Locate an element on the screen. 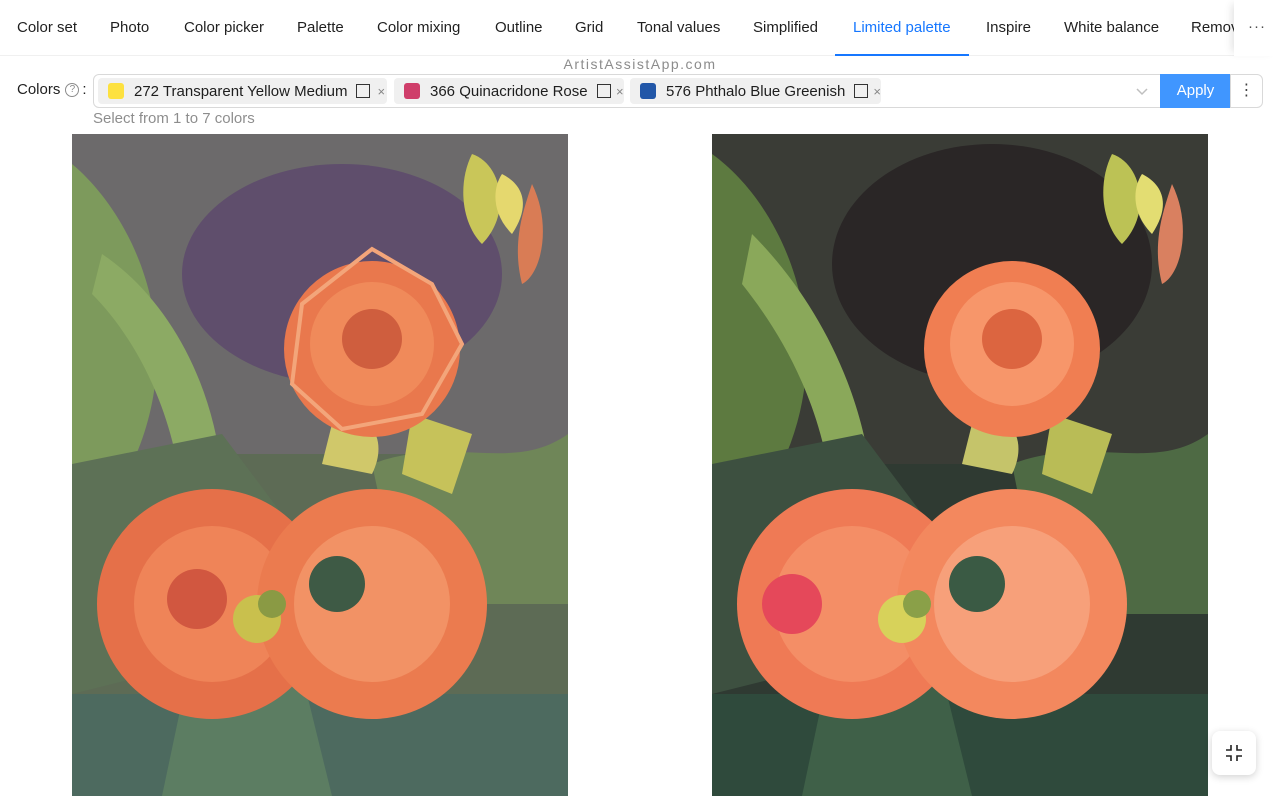  upper-flower is located at coordinates (1012, 349).